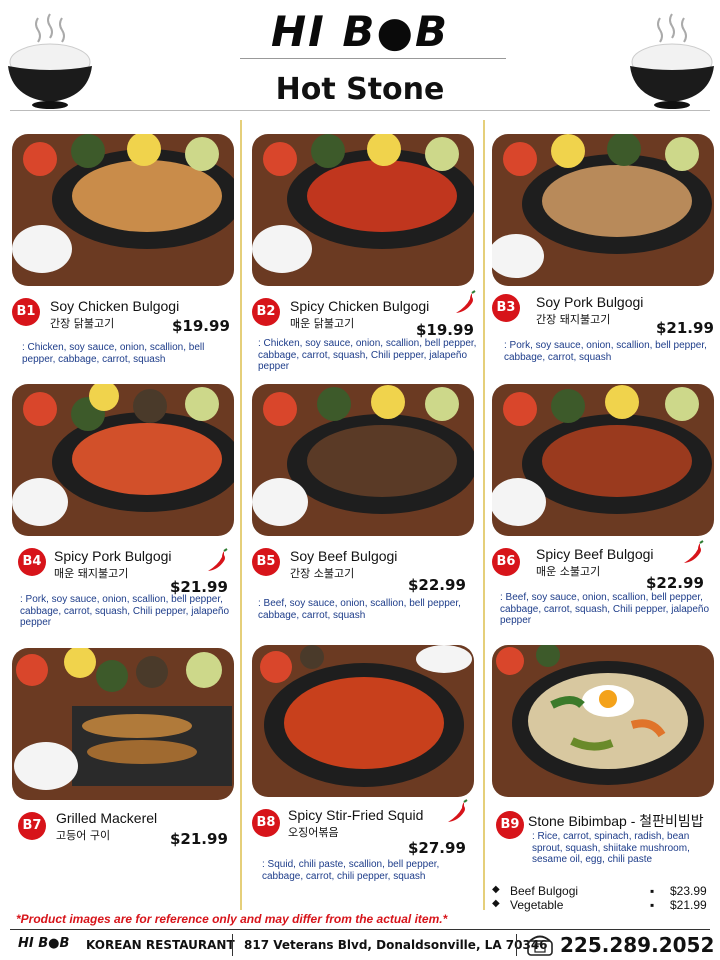  I want to click on item-code-badge: B1, so click(26, 312).